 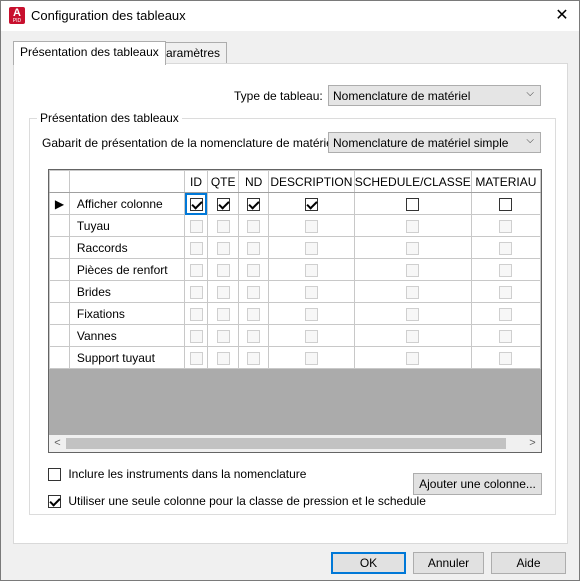 I want to click on tab-table-layout: Présentation des tableaux, so click(x=89, y=53).